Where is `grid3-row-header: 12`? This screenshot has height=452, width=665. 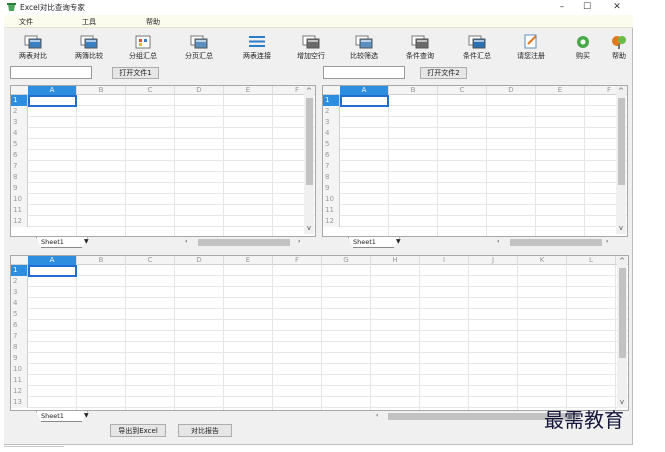
grid3-row-header: 12 is located at coordinates (19, 391).